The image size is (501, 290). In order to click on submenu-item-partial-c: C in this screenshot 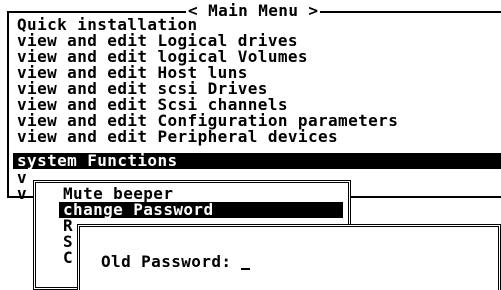, I will do `click(68, 258)`.